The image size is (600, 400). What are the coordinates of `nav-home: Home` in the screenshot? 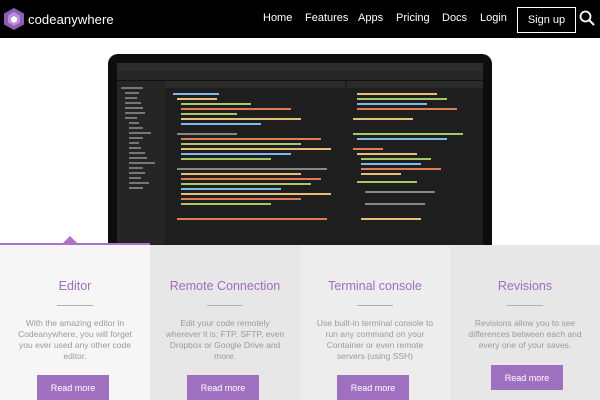 It's located at (277, 18).